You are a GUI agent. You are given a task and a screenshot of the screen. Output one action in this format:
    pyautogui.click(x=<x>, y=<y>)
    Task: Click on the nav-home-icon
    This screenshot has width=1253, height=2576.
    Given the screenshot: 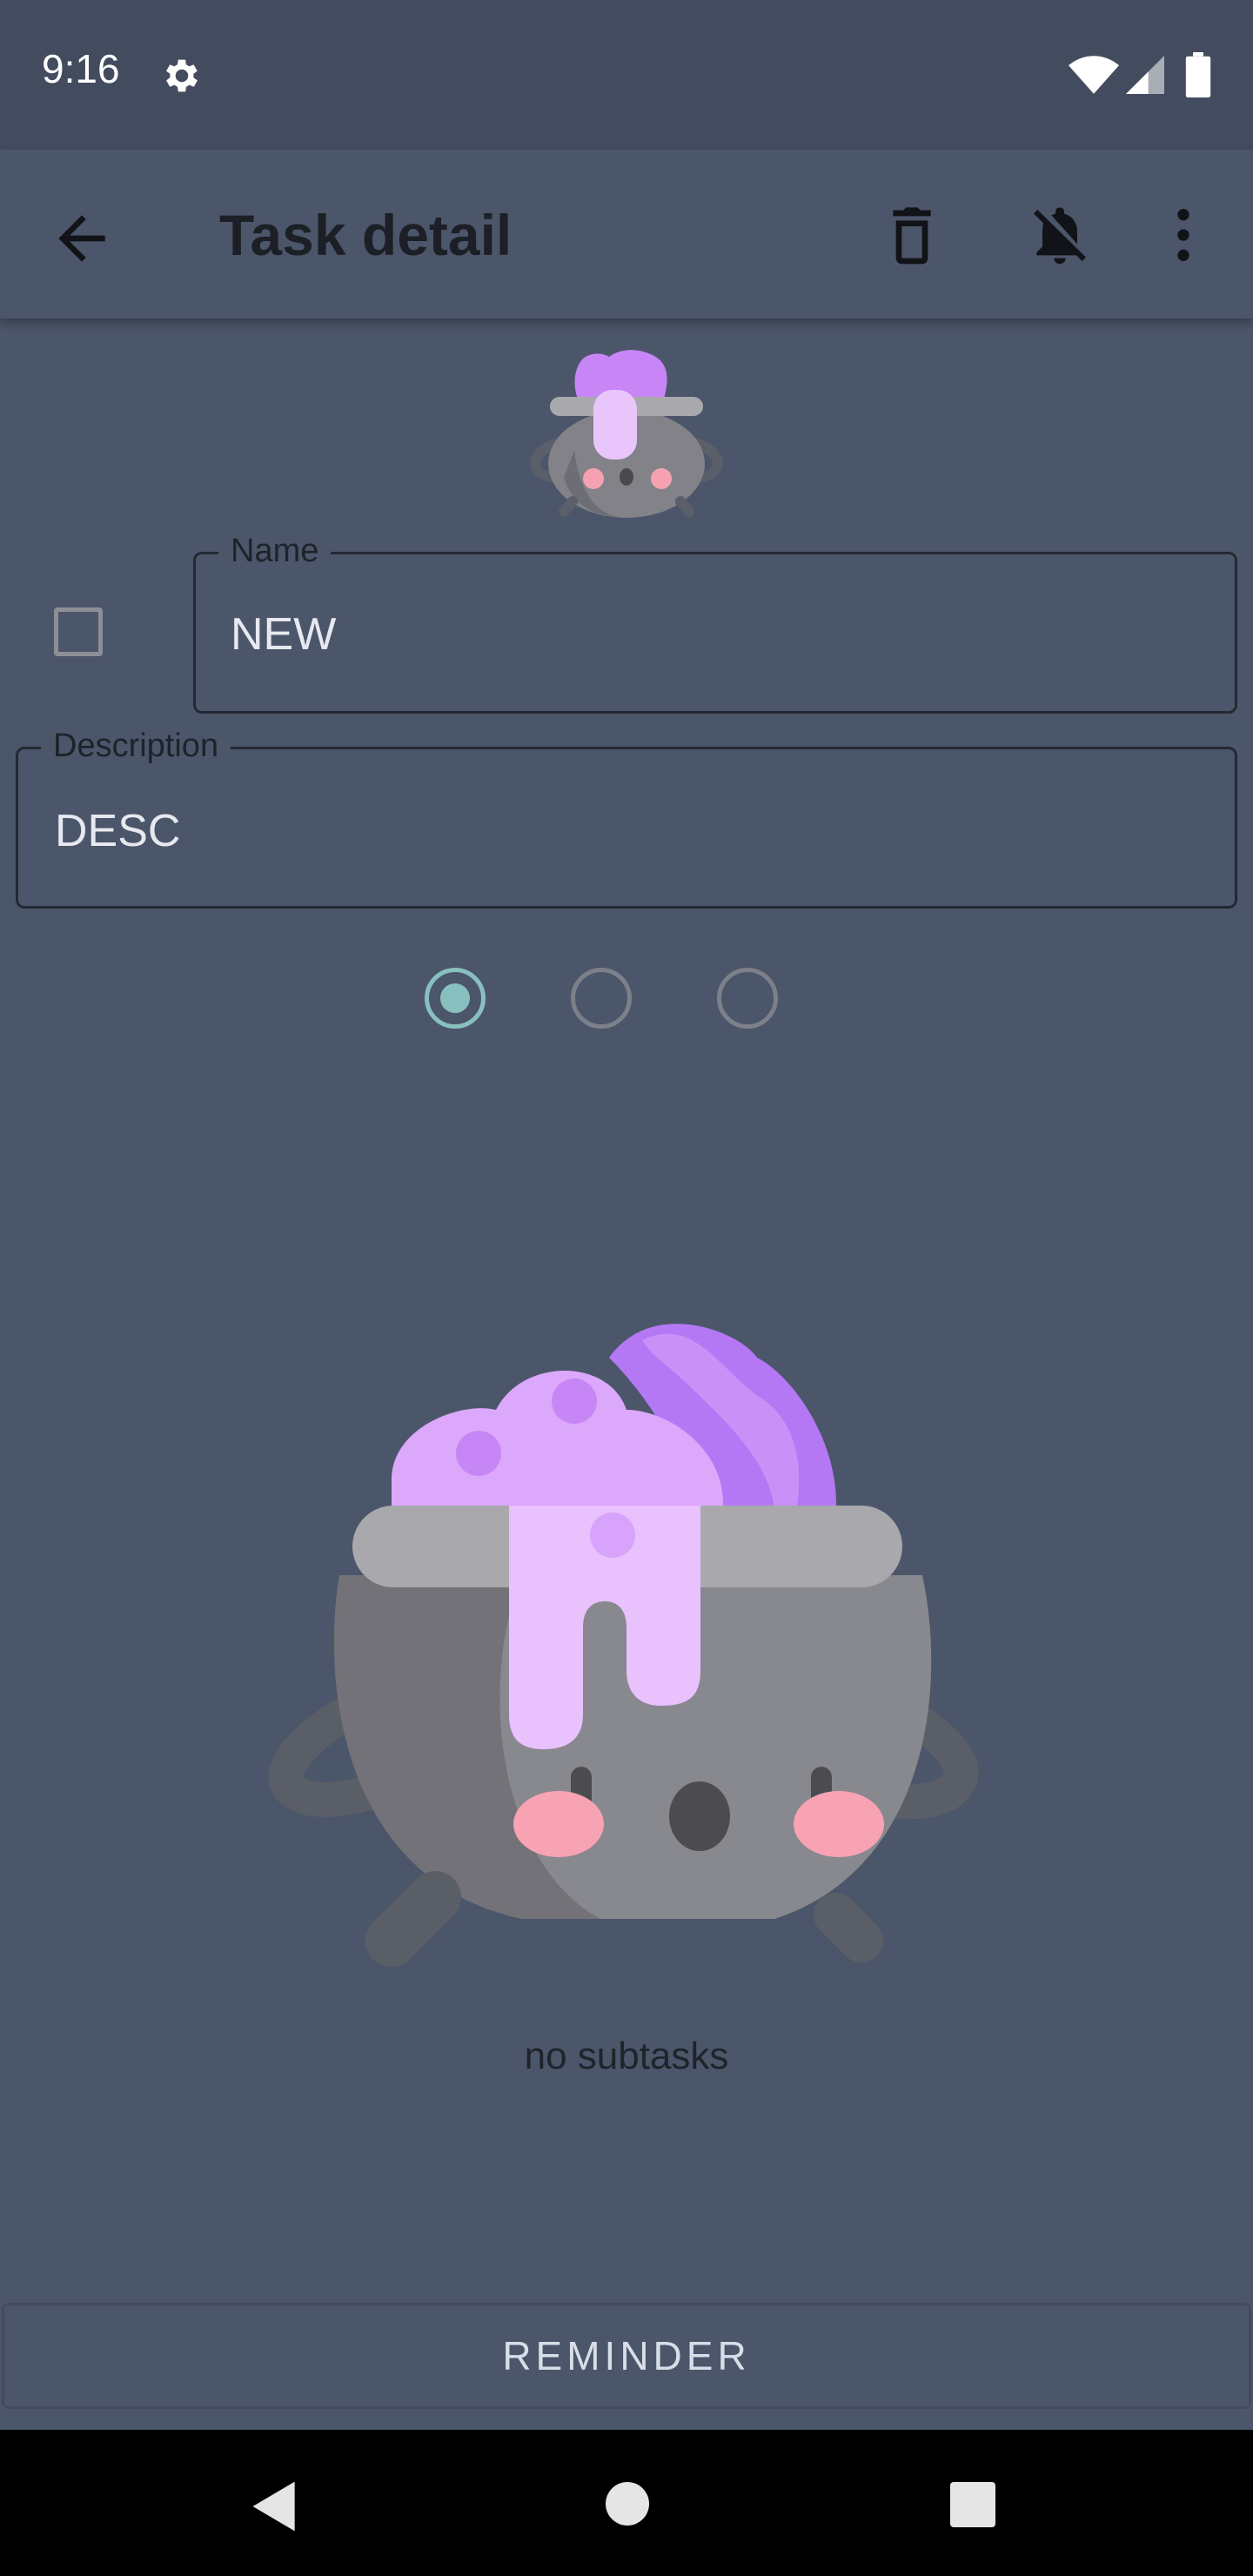 What is the action you would take?
    pyautogui.click(x=627, y=2504)
    